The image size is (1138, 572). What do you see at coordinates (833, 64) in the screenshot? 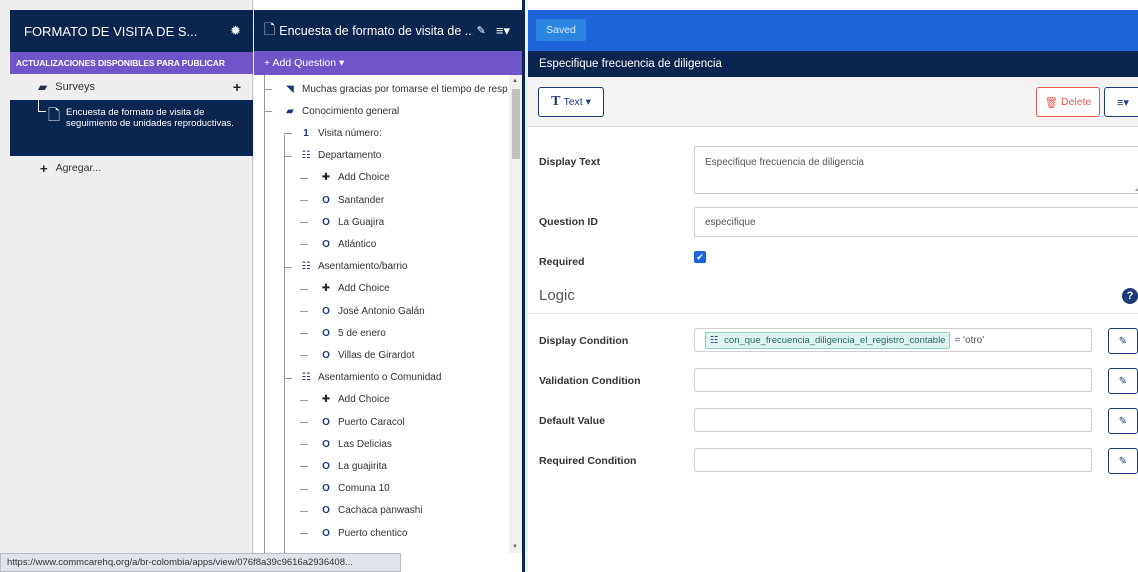
I see `question-title: Especifique frecuencia de diligencia` at bounding box center [833, 64].